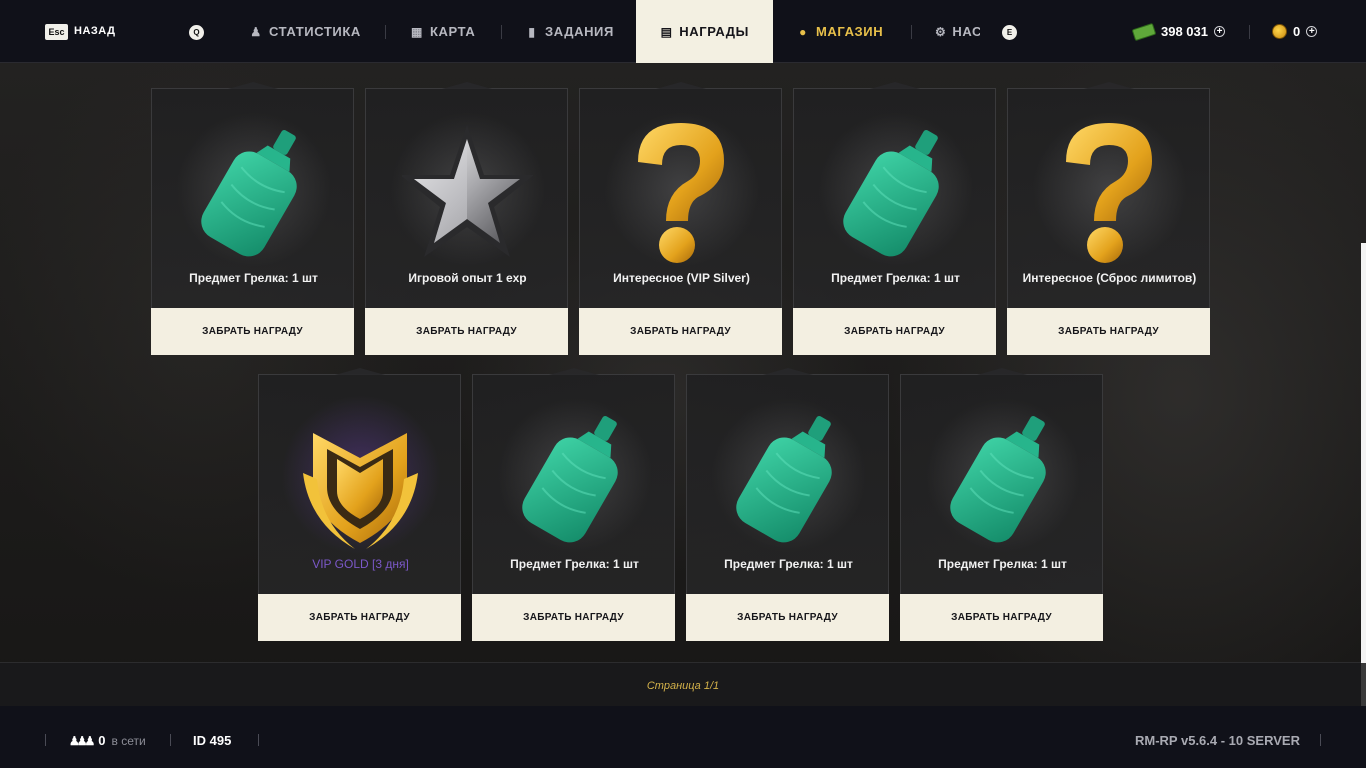 Image resolution: width=1366 pixels, height=768 pixels. I want to click on money-amount: 398 031, so click(1184, 31).